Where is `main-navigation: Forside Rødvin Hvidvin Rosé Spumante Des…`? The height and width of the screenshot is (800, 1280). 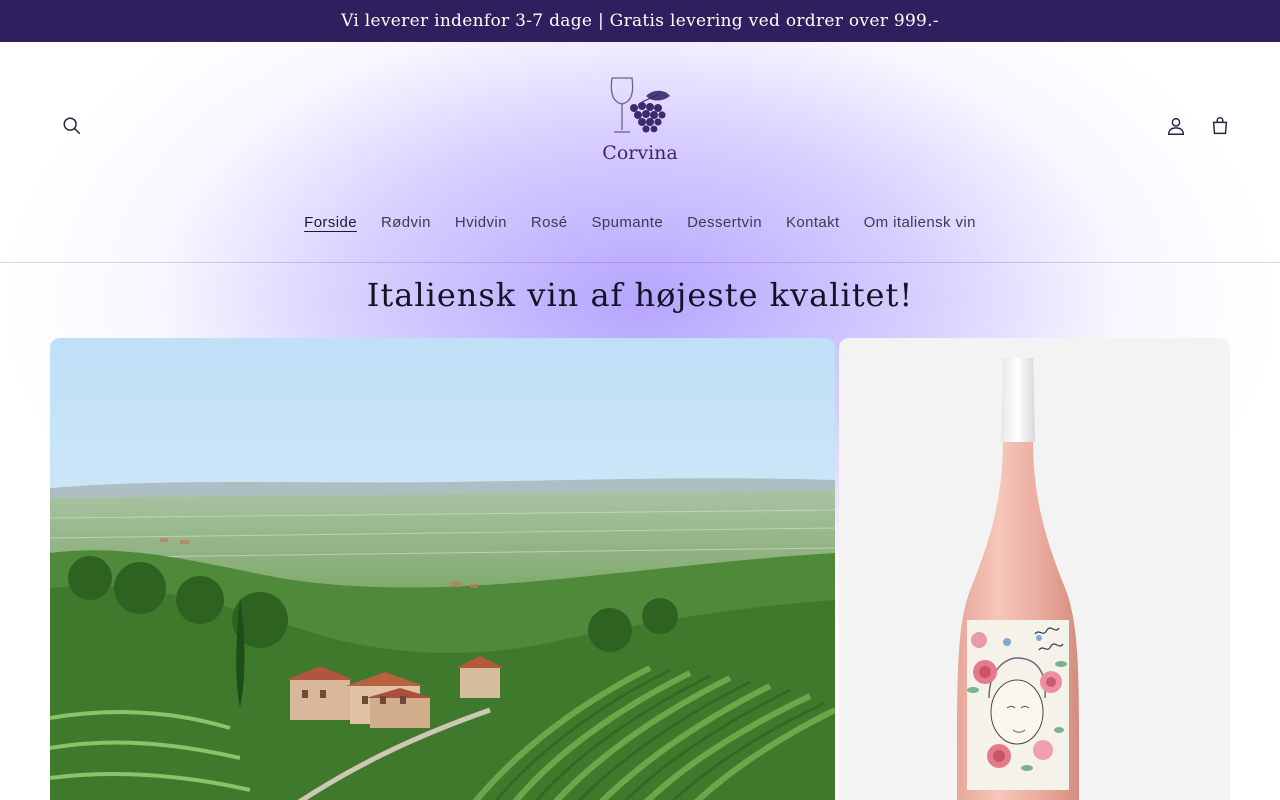
main-navigation: Forside Rødvin Hvidvin Rosé Spumante Des… is located at coordinates (640, 222).